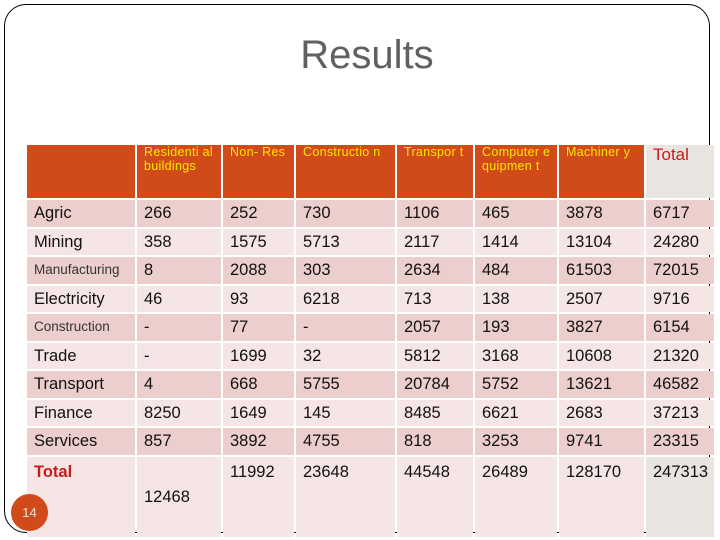 The height and width of the screenshot is (540, 720). Describe the element at coordinates (258, 171) in the screenshot. I see `header-cell-non-res: Non- Res` at that location.